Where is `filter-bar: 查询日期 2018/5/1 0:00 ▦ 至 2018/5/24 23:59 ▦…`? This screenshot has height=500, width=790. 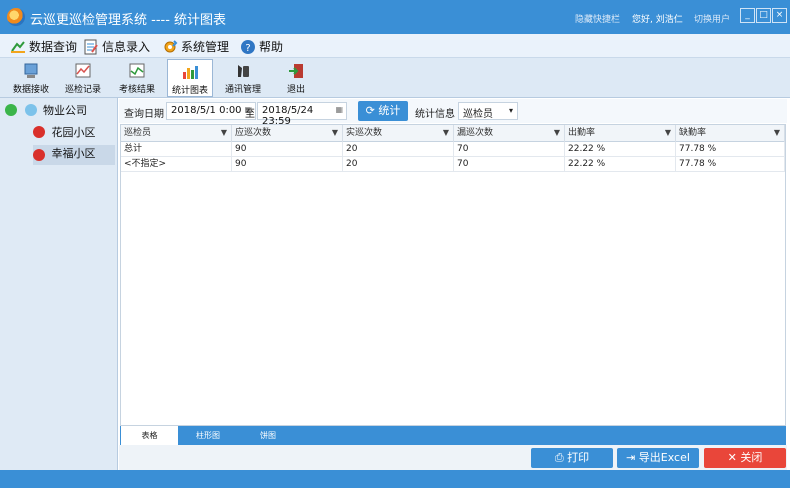
filter-bar: 查询日期 2018/5/1 0:00 ▦ 至 2018/5/24 23:59 ▦… is located at coordinates (453, 113).